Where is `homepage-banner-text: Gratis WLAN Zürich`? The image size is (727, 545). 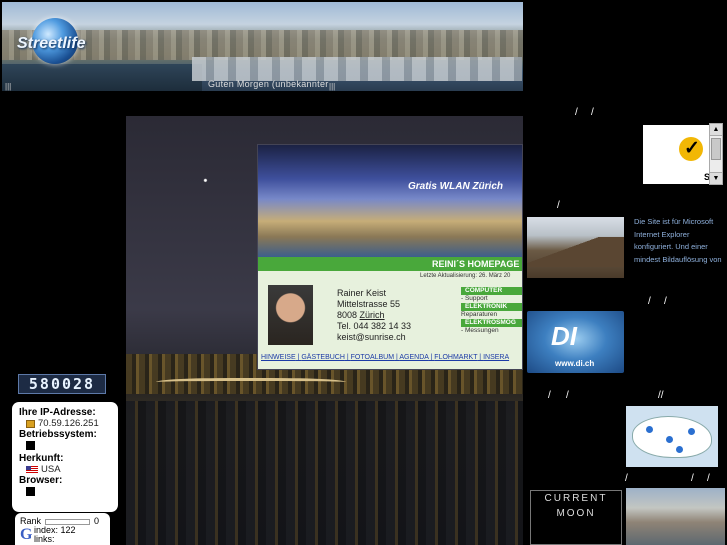 homepage-banner-text: Gratis WLAN Zürich is located at coordinates (456, 186).